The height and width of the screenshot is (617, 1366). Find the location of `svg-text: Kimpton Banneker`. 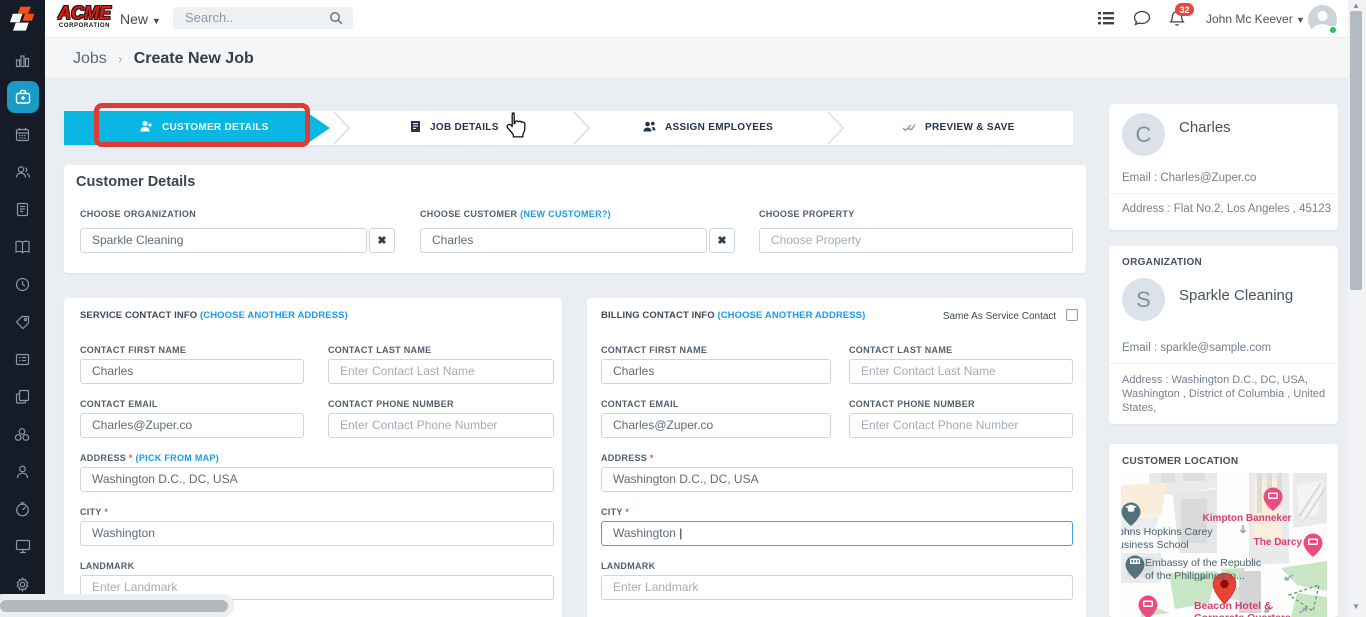

svg-text: Kimpton Banneker is located at coordinates (1247, 518).